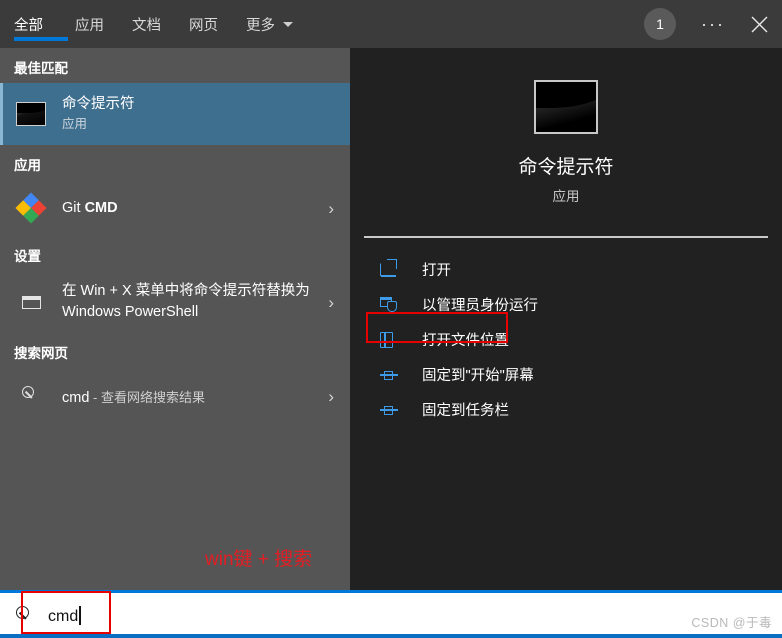 This screenshot has height=638, width=782. What do you see at coordinates (41, 353) in the screenshot?
I see `section-search-web: 搜索网页` at bounding box center [41, 353].